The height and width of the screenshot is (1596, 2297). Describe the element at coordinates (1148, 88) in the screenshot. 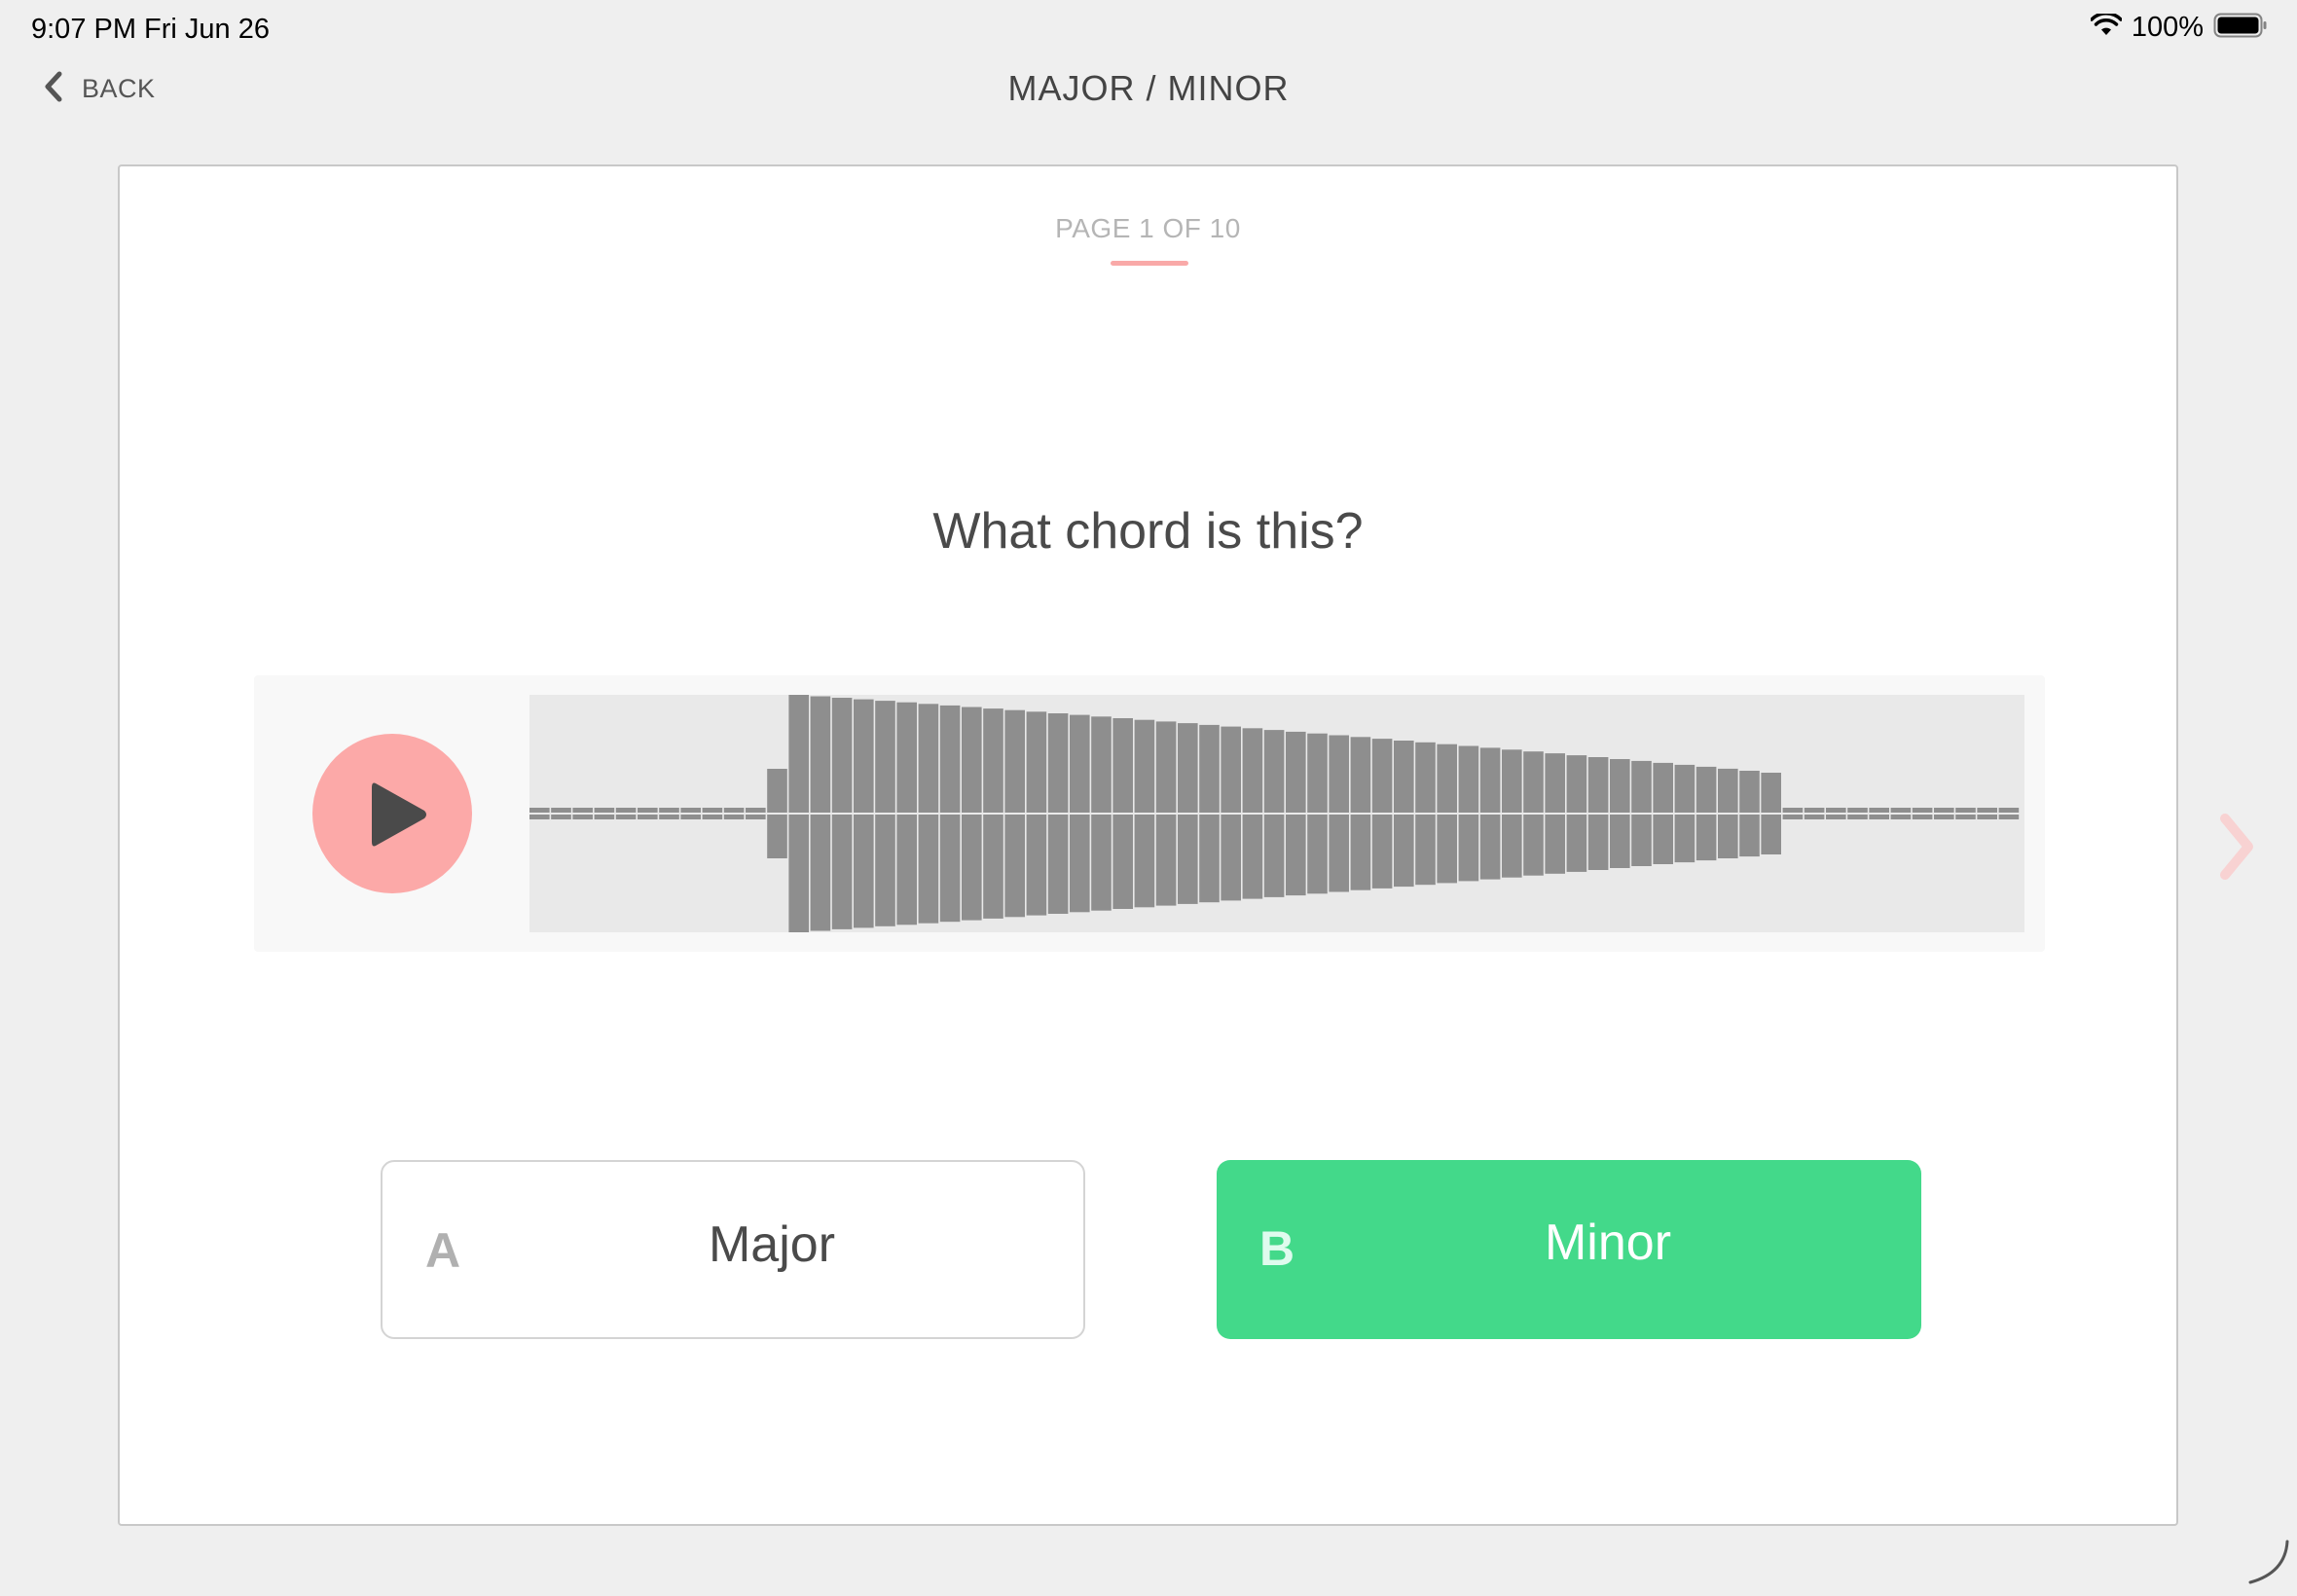

I see `page-title: MAJOR / MINOR` at that location.